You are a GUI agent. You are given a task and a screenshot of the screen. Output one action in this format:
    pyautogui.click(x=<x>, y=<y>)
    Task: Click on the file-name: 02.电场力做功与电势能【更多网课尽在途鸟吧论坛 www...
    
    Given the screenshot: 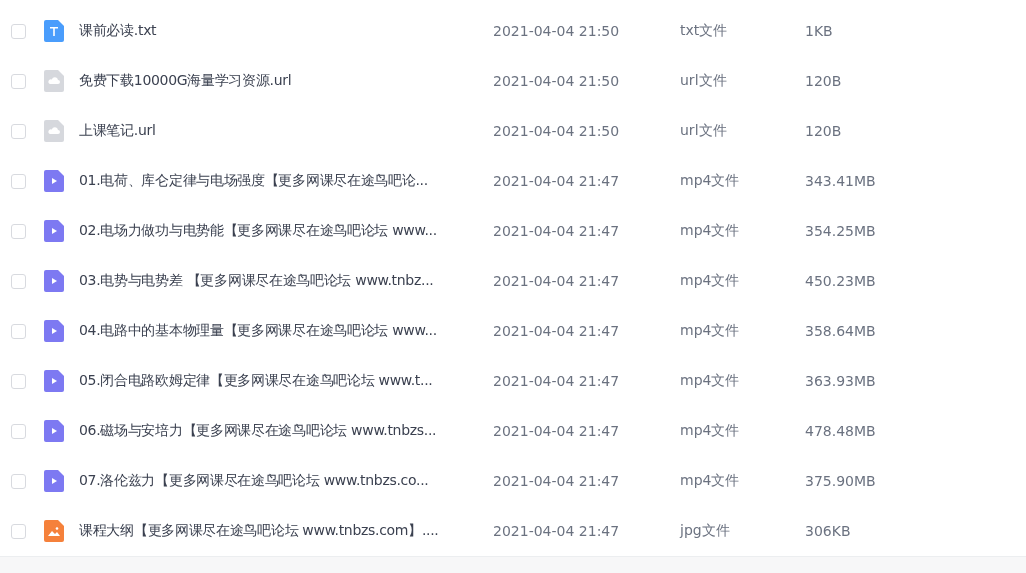 What is the action you would take?
    pyautogui.click(x=286, y=231)
    